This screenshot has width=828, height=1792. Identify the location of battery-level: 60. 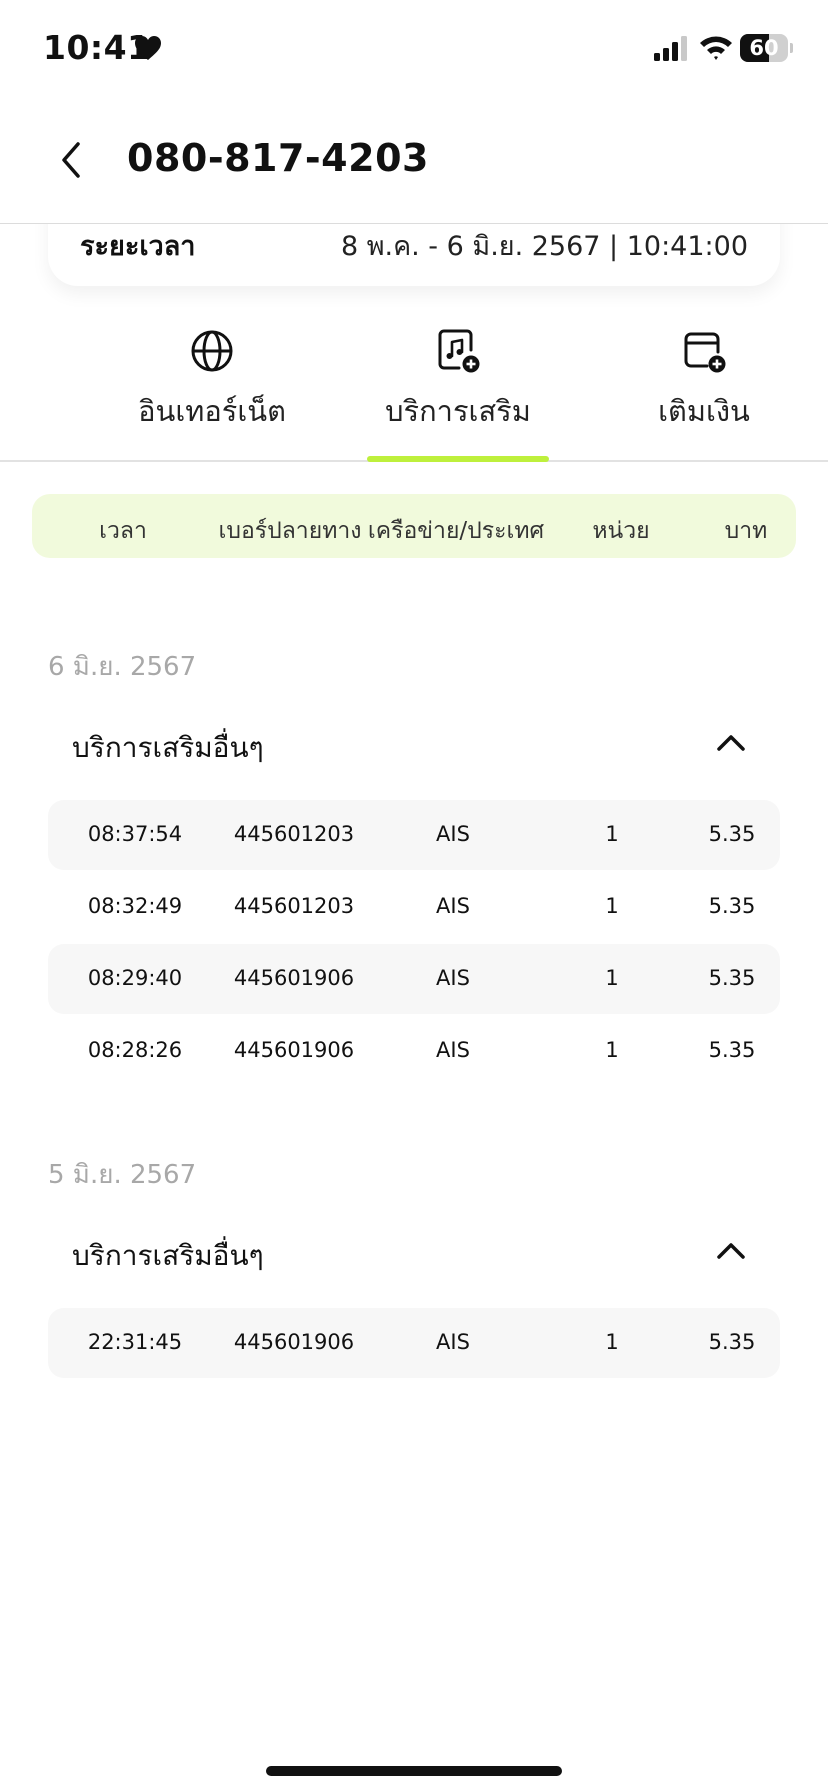
(764, 48).